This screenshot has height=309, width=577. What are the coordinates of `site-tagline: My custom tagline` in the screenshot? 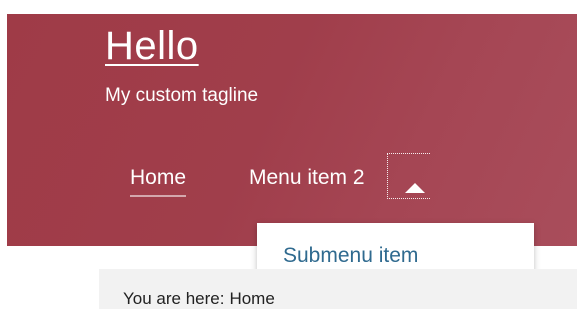 It's located at (182, 95).